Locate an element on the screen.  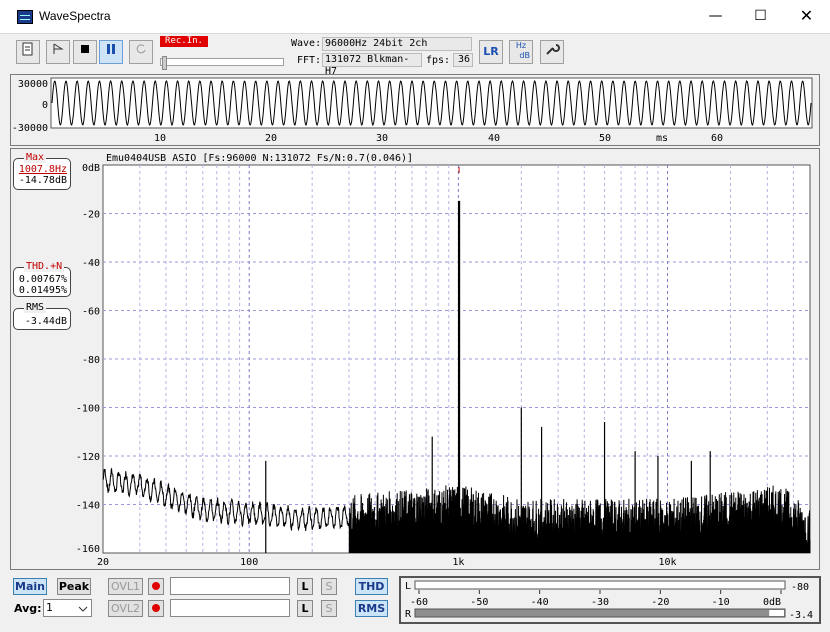
level-scale-label: -50 is located at coordinates (479, 602).